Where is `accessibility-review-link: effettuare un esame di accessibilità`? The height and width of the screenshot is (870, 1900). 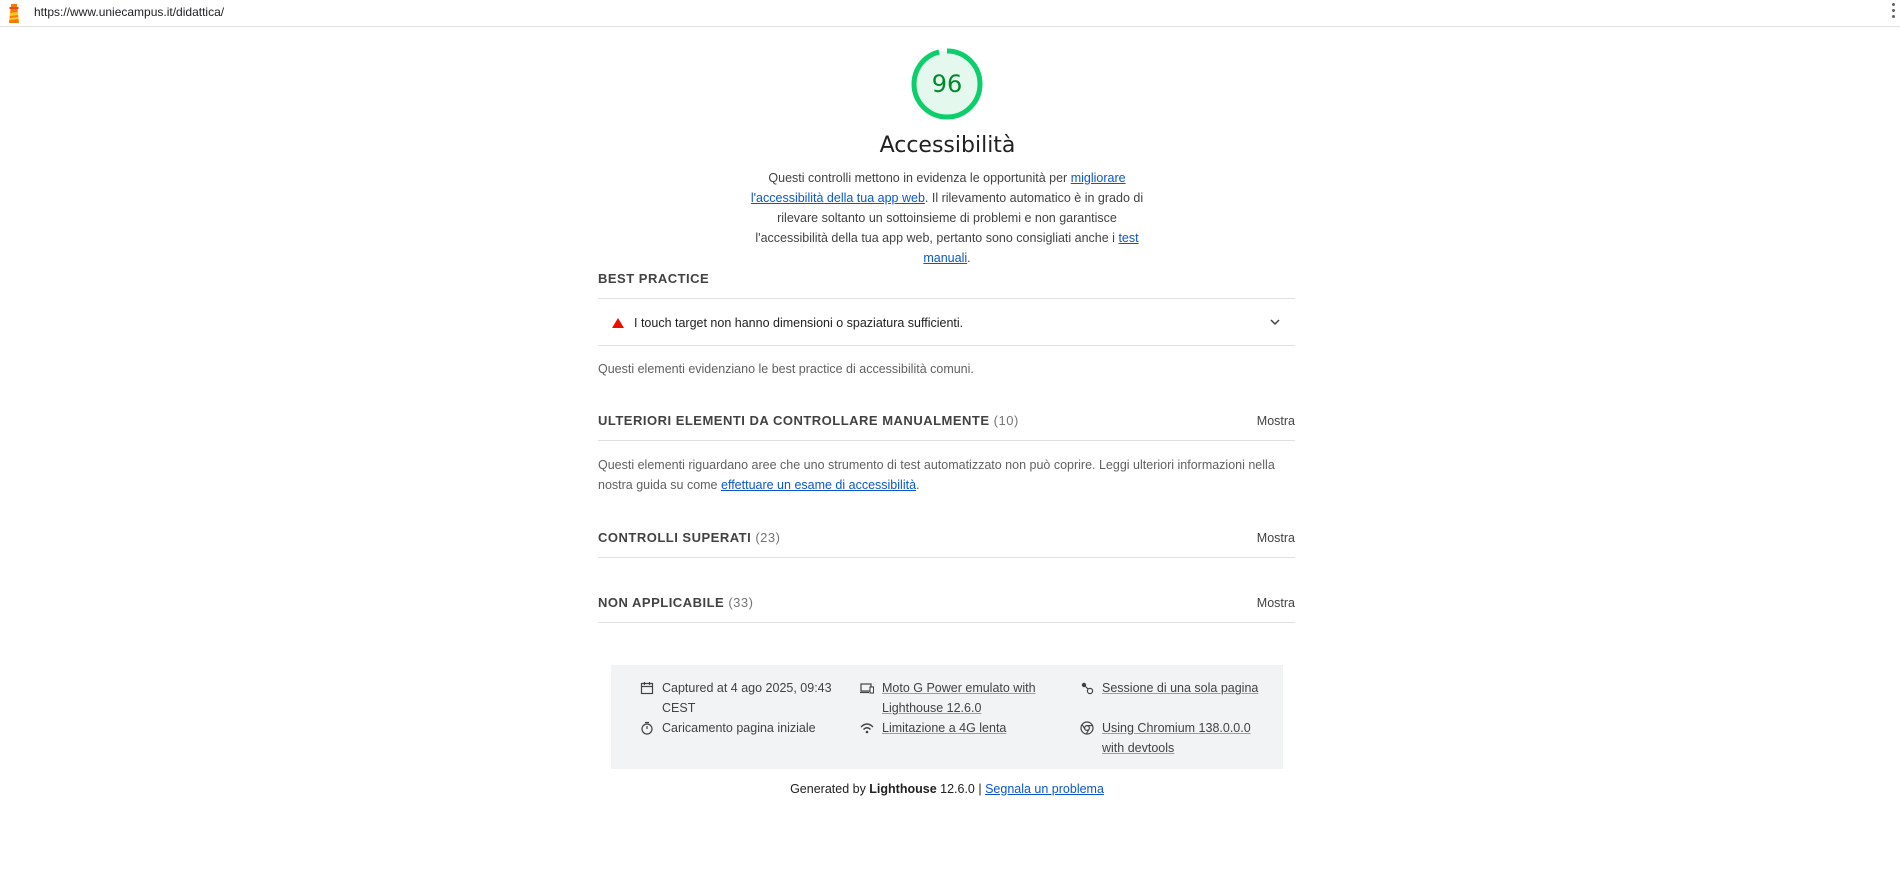 accessibility-review-link: effettuare un esame di accessibilità is located at coordinates (818, 485).